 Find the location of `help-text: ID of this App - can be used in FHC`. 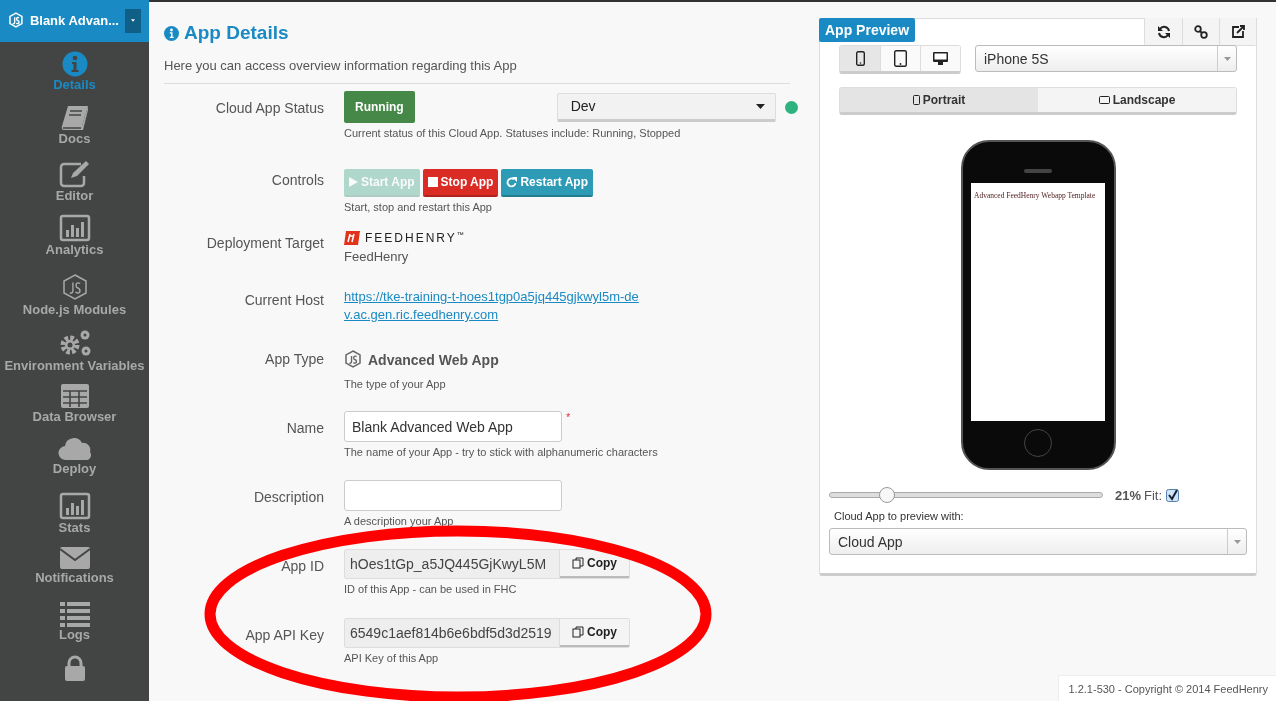

help-text: ID of this App - can be used in FHC is located at coordinates (430, 589).